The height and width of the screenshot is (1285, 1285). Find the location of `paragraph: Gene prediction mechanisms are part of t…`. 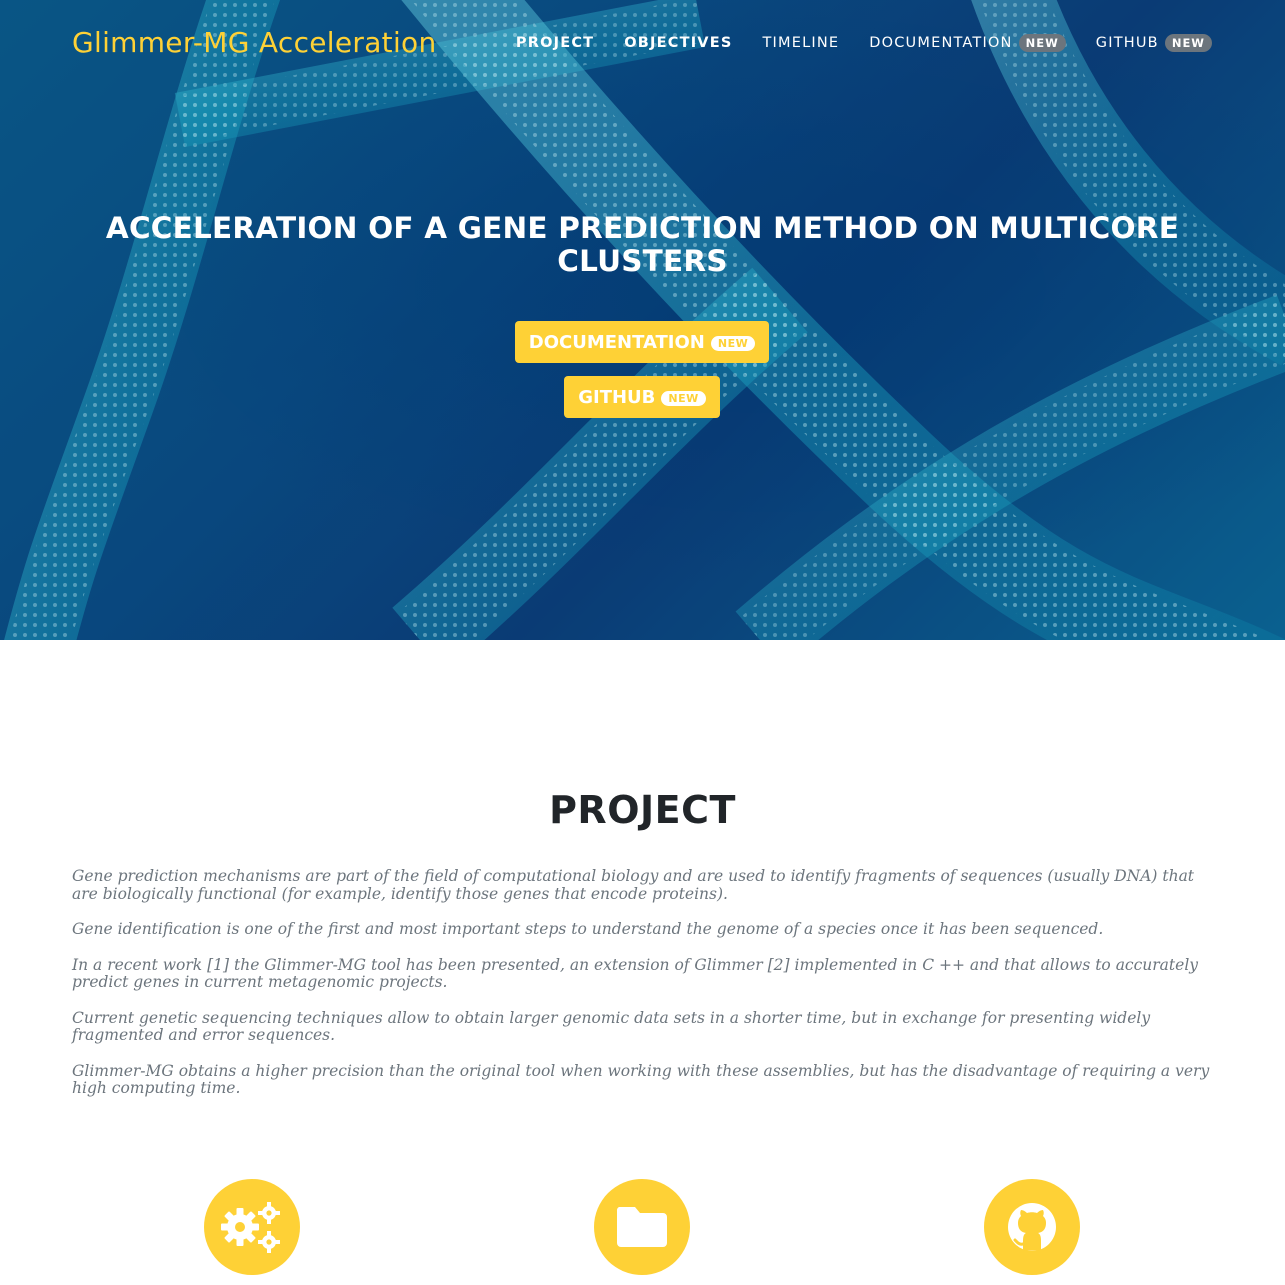

paragraph: Gene prediction mechanisms are part of t… is located at coordinates (633, 885).